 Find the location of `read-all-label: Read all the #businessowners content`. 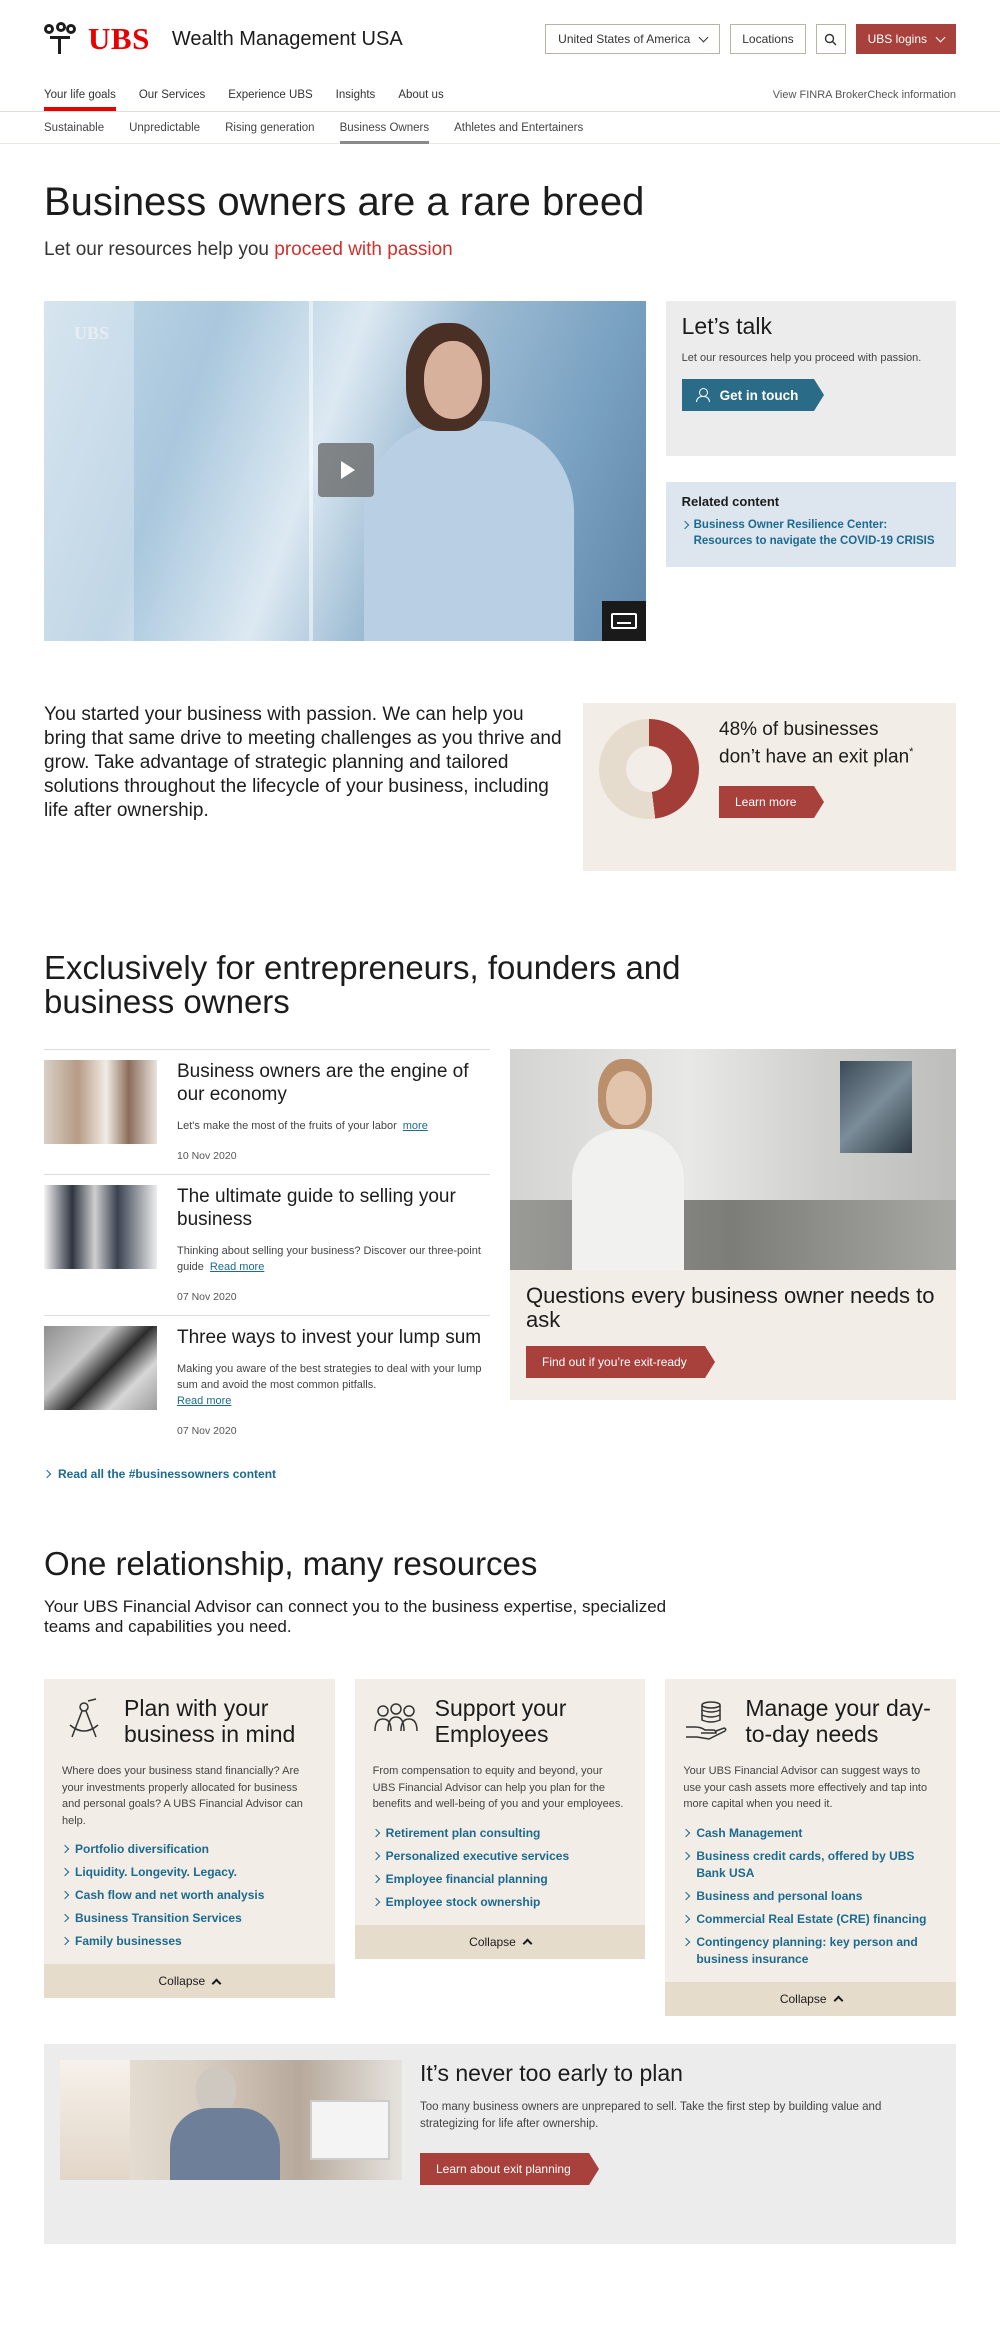

read-all-label: Read all the #businessowners content is located at coordinates (167, 1474).